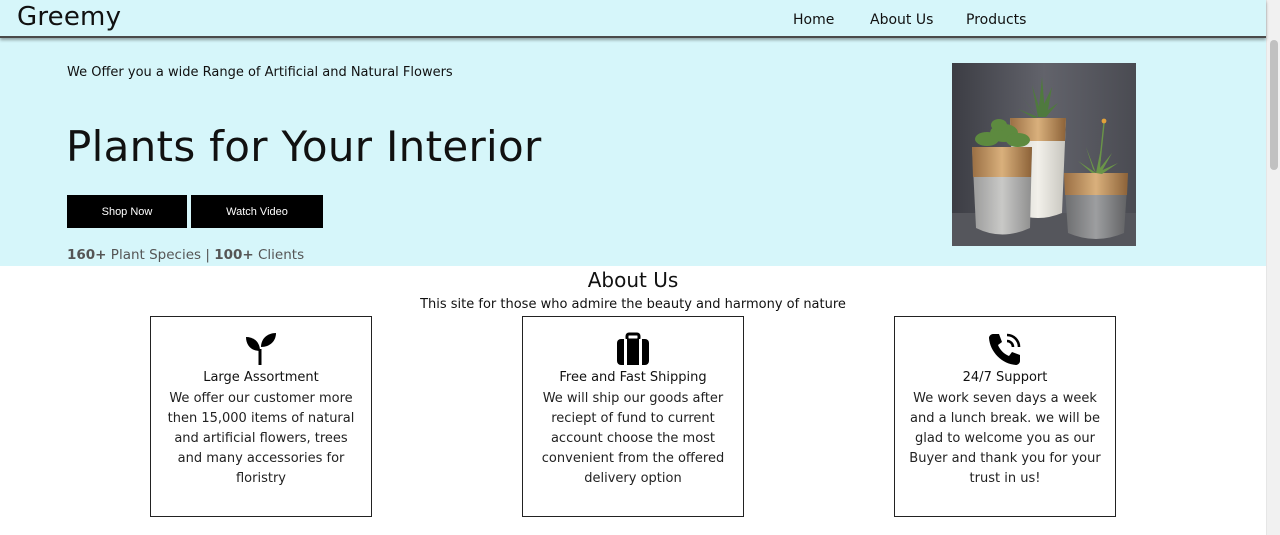 The image size is (1280, 535). I want to click on nav-link-about-us: About Us, so click(901, 20).